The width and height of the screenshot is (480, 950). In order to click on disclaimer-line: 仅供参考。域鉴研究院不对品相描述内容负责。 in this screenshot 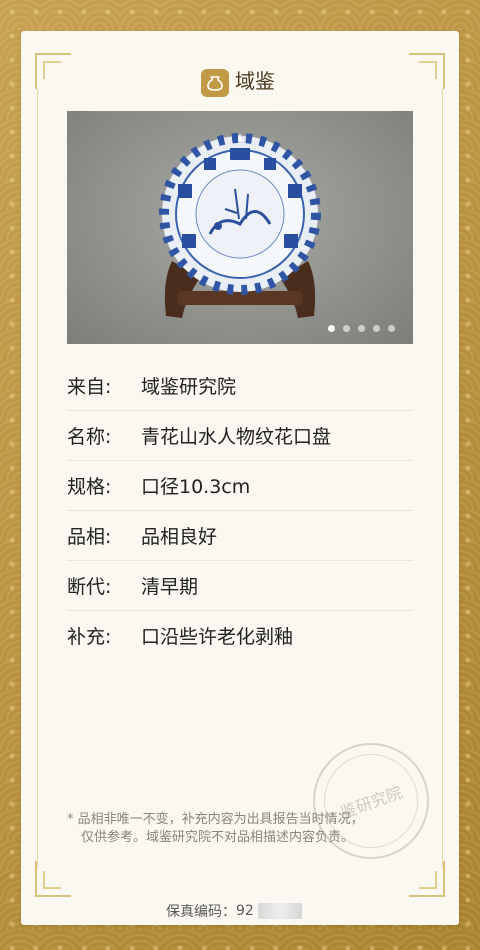, I will do `click(218, 837)`.